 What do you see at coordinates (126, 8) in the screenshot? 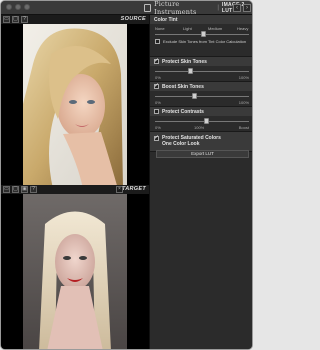
I see `title-bar: Picture Instruments | IMAGE 2 LUT ‹ ›` at bounding box center [126, 8].